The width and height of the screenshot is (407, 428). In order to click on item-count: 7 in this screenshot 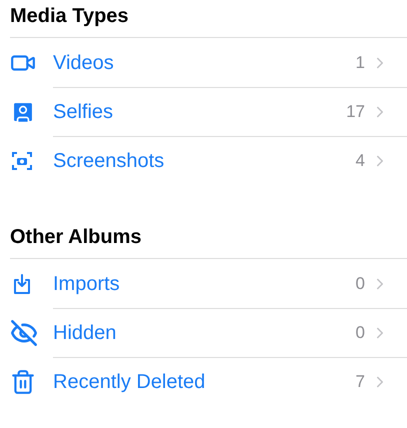, I will do `click(360, 382)`.